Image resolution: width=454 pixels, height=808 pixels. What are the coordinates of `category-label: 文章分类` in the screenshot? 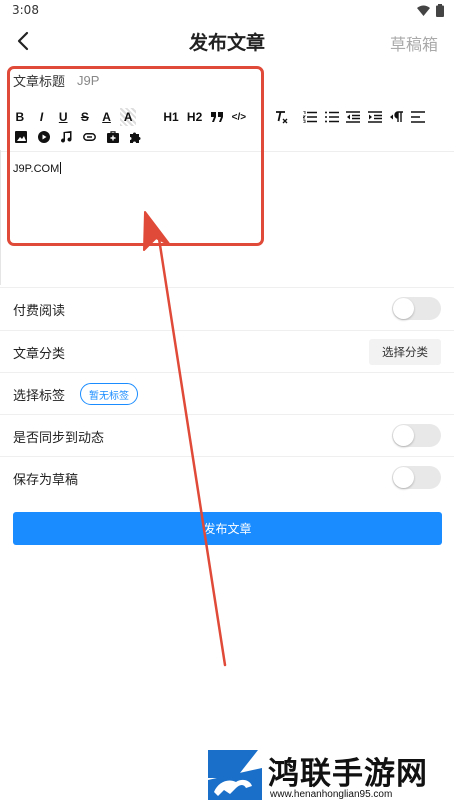 It's located at (39, 354).